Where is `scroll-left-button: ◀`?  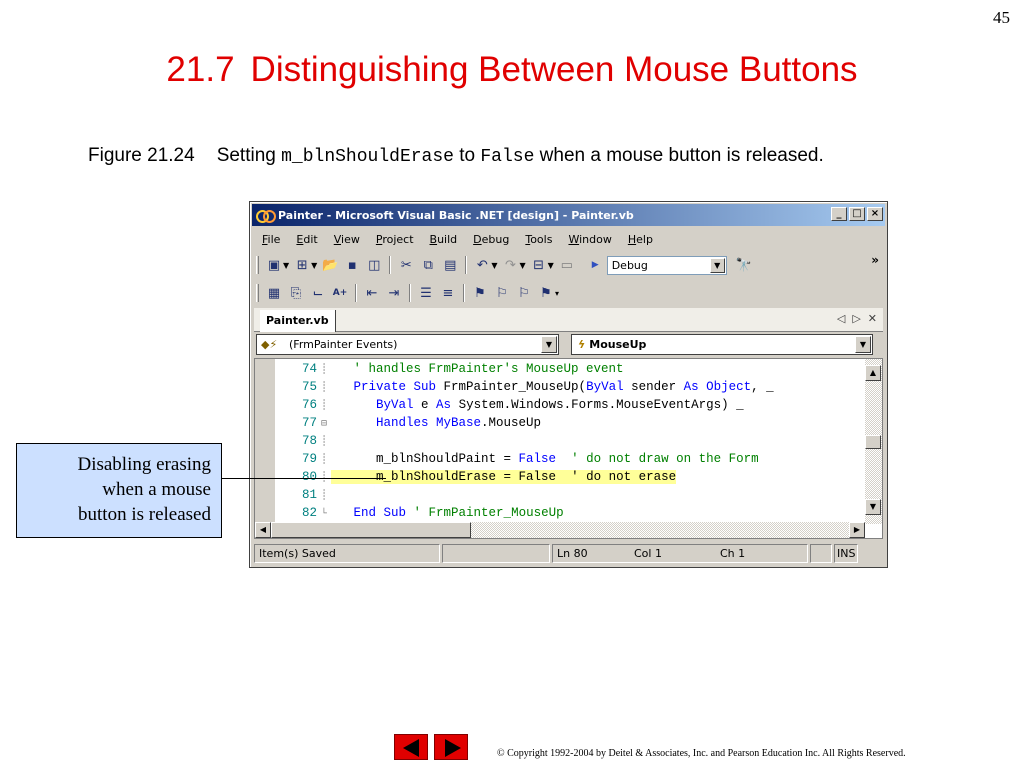 scroll-left-button: ◀ is located at coordinates (263, 530).